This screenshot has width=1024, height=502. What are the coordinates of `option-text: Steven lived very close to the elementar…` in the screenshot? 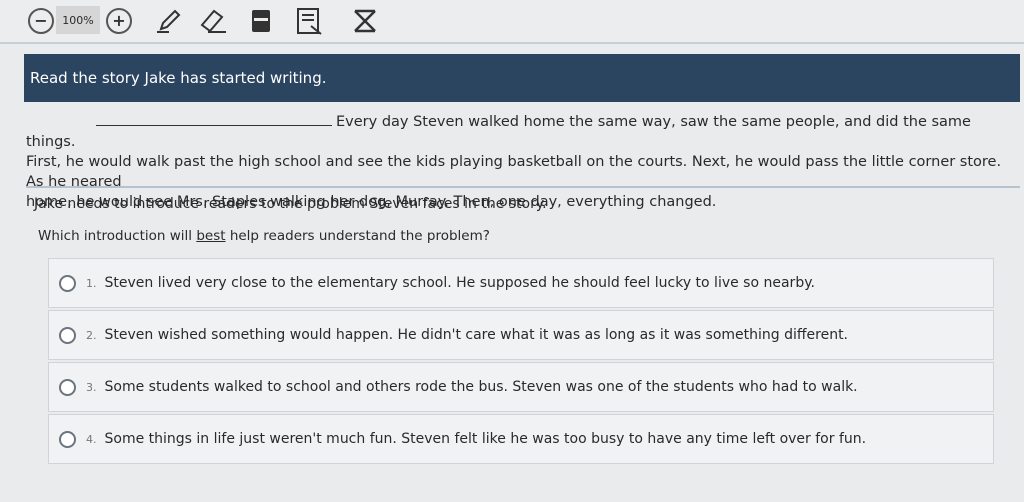 It's located at (459, 283).